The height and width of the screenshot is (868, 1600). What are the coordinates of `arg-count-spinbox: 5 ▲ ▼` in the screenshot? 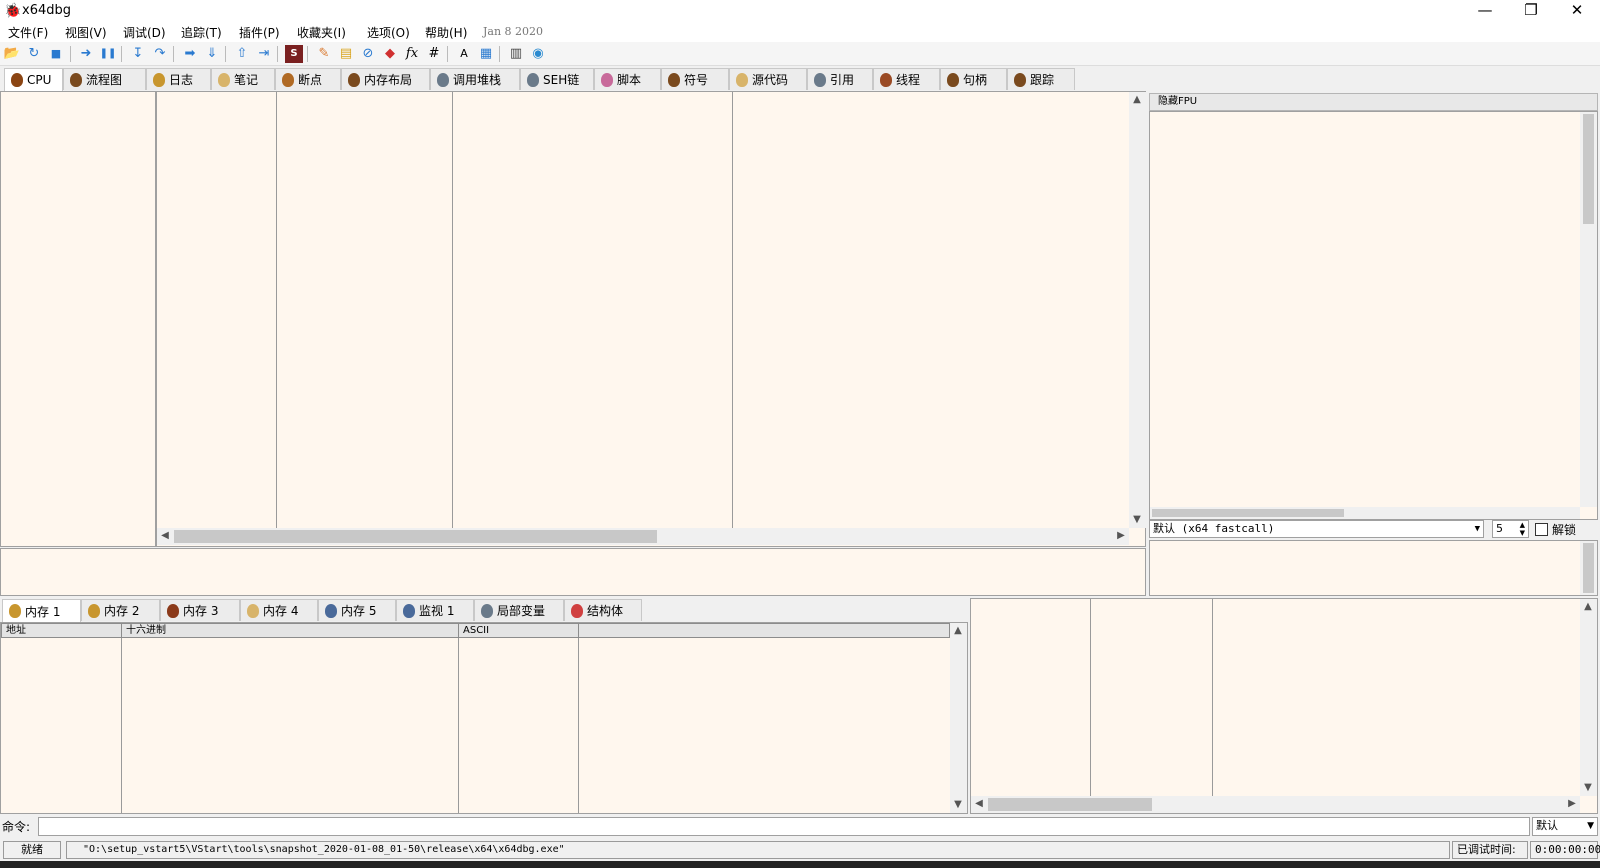 It's located at (1510, 529).